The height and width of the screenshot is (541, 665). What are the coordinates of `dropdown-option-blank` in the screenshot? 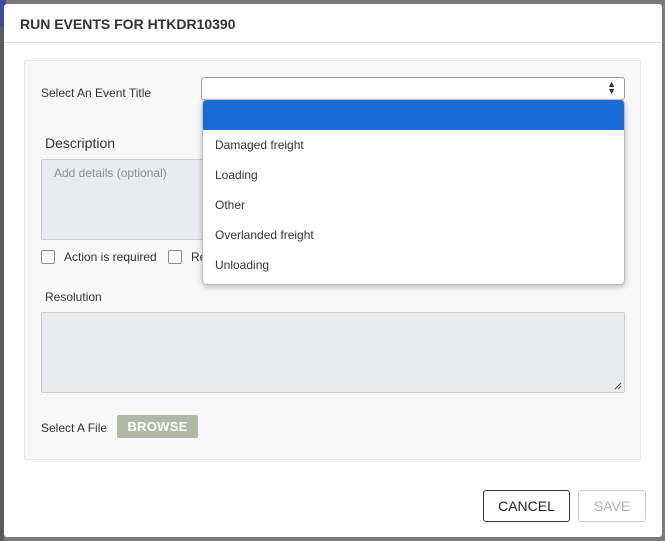 It's located at (413, 115).